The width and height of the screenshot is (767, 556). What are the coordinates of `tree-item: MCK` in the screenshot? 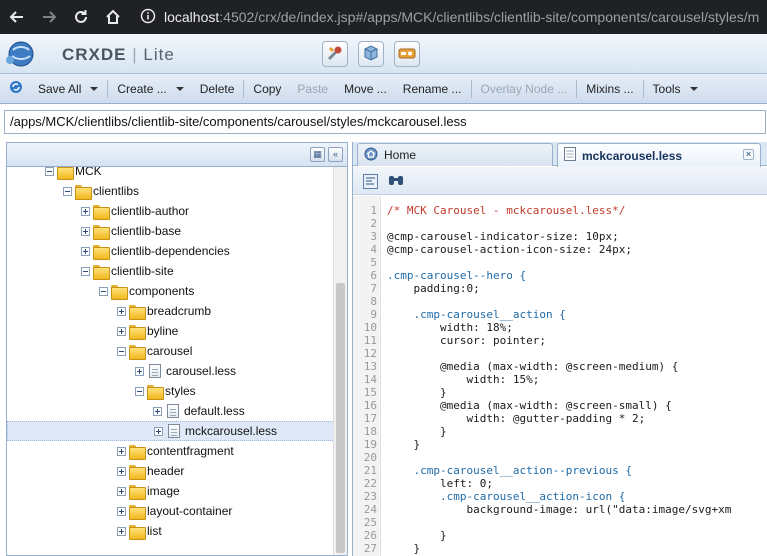 It's located at (171, 174).